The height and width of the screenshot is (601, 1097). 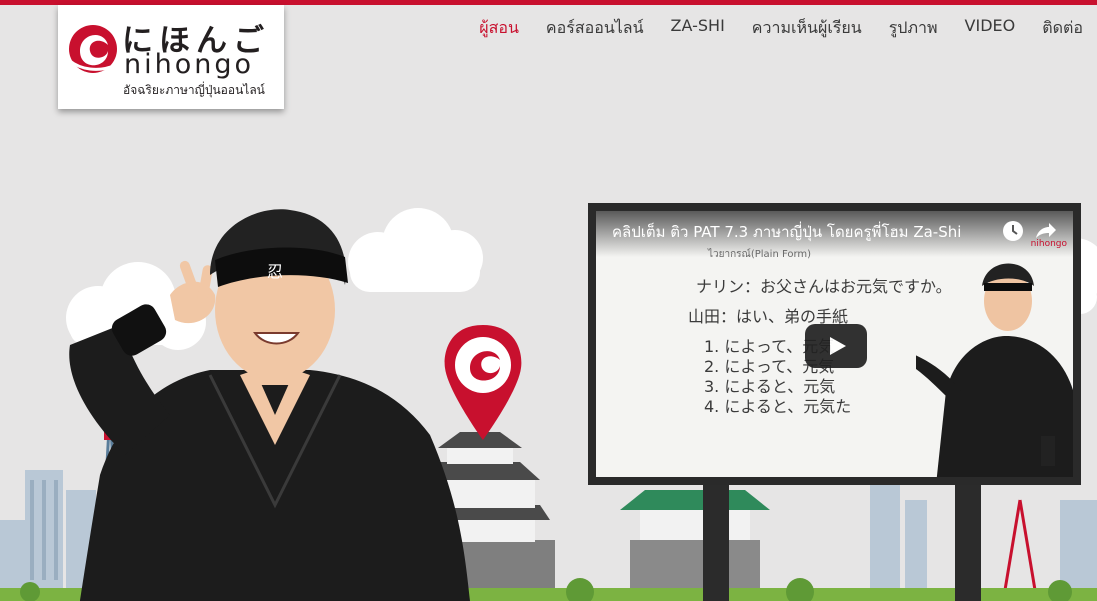 I want to click on video-watermark: nihongo, so click(x=1048, y=244).